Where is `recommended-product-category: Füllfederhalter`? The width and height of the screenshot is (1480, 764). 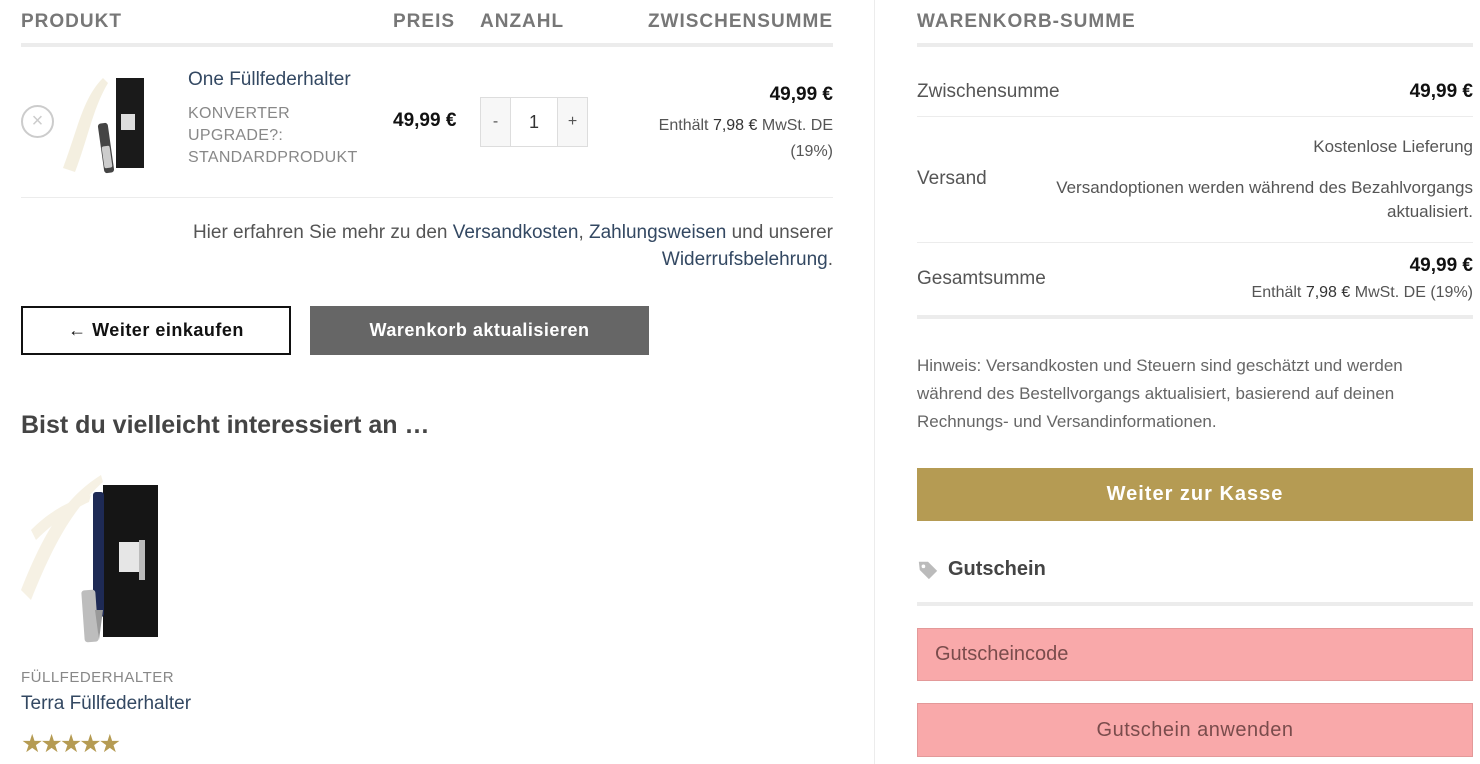 recommended-product-category: Füllfederhalter is located at coordinates (97, 677).